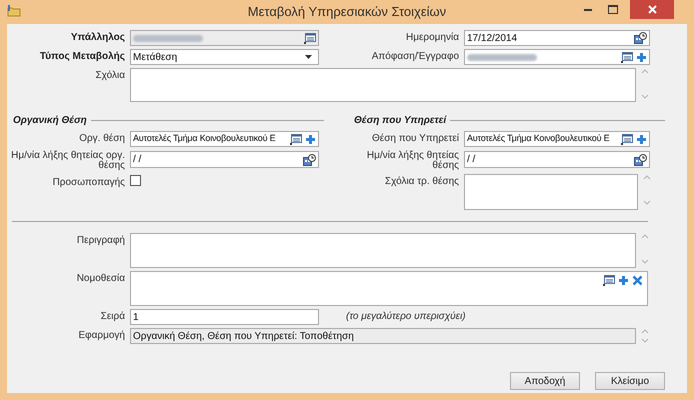  I want to click on minimize-icon, so click(588, 10).